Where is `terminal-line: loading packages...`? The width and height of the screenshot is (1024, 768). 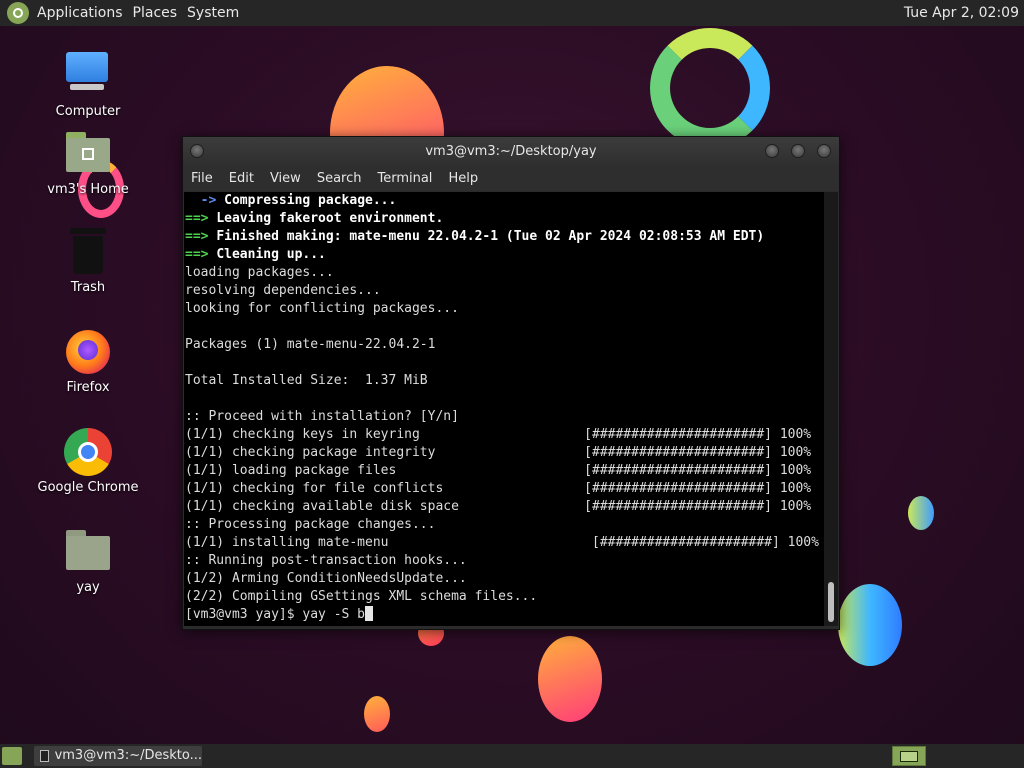 terminal-line: loading packages... is located at coordinates (504, 273).